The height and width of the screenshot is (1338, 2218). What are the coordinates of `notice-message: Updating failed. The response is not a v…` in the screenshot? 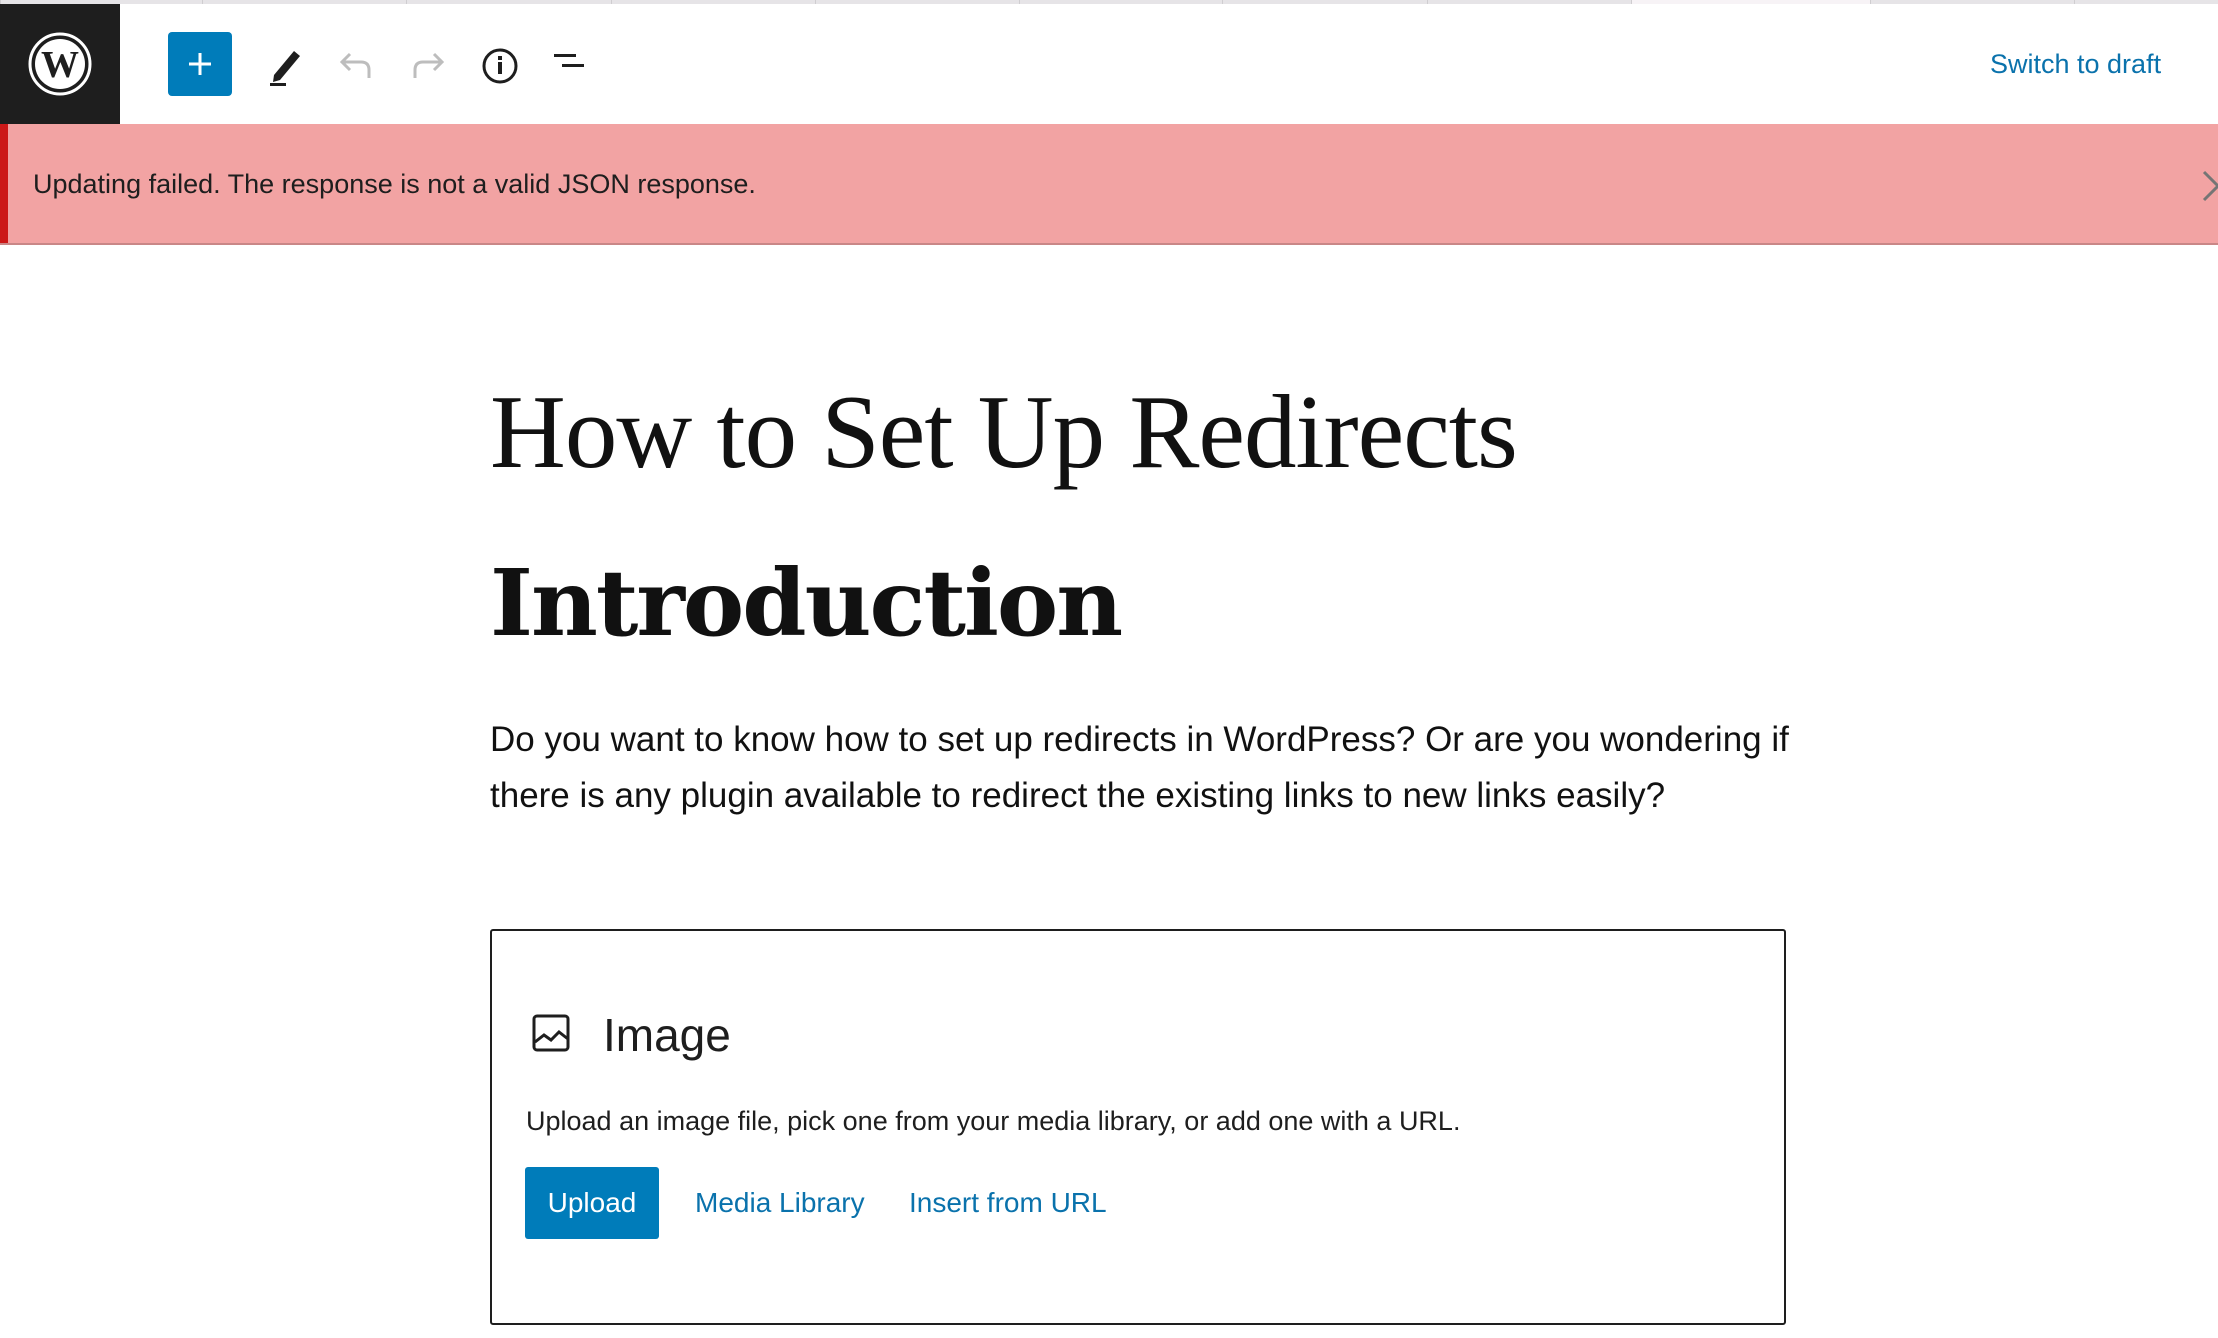 It's located at (394, 184).